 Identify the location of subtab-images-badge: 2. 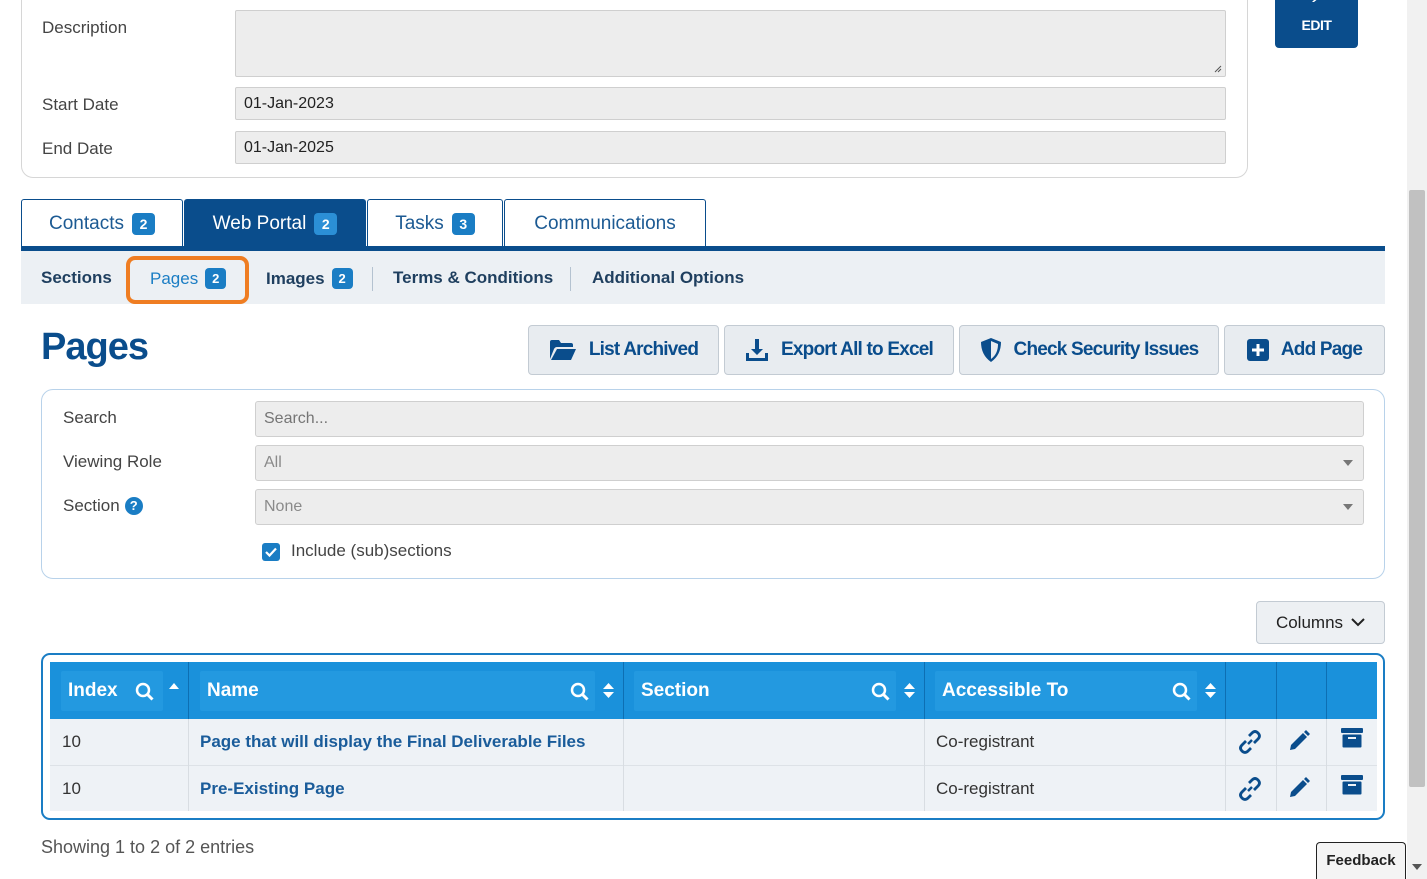
(342, 278).